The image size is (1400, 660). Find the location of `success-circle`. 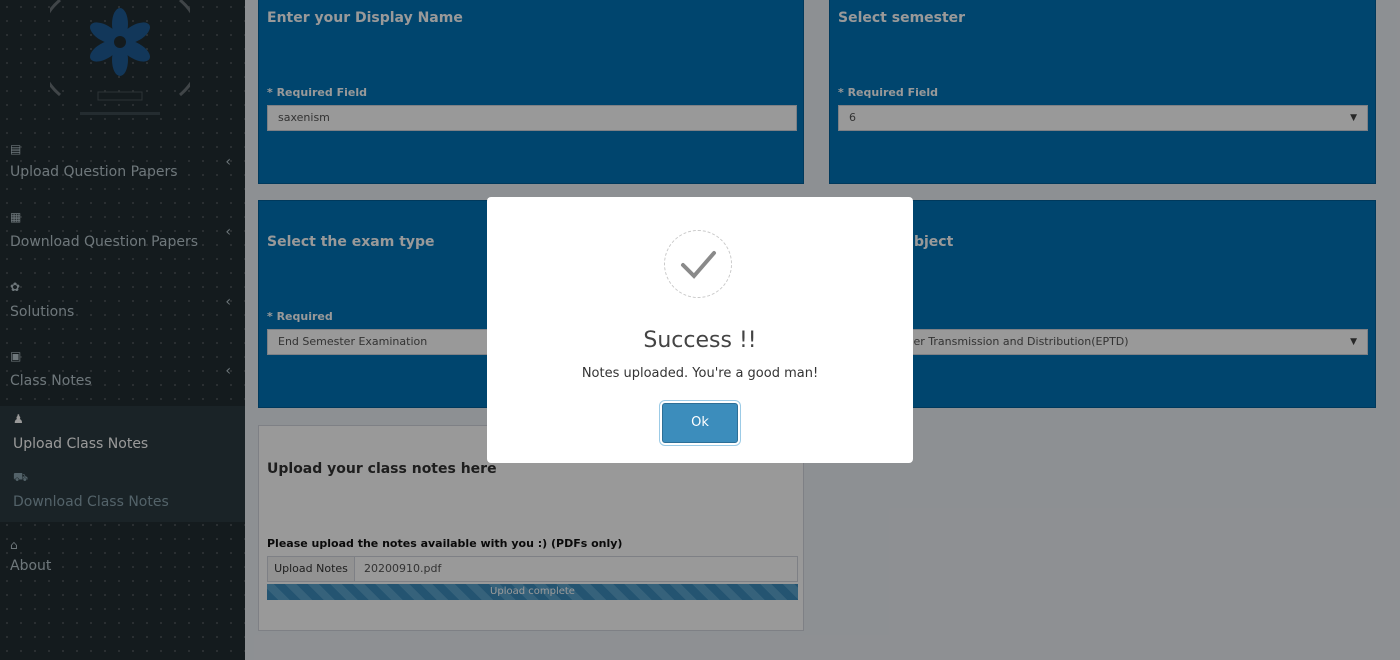

success-circle is located at coordinates (698, 264).